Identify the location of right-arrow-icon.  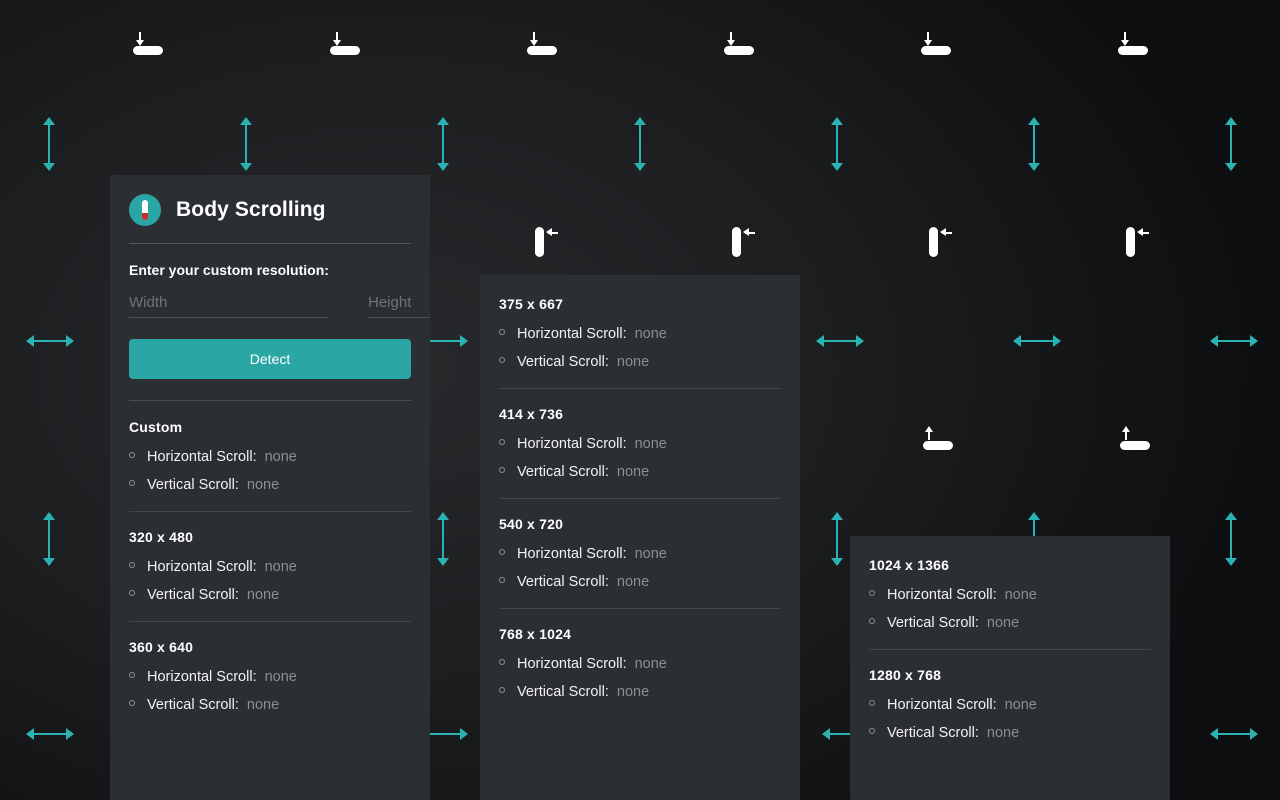
(448, 734).